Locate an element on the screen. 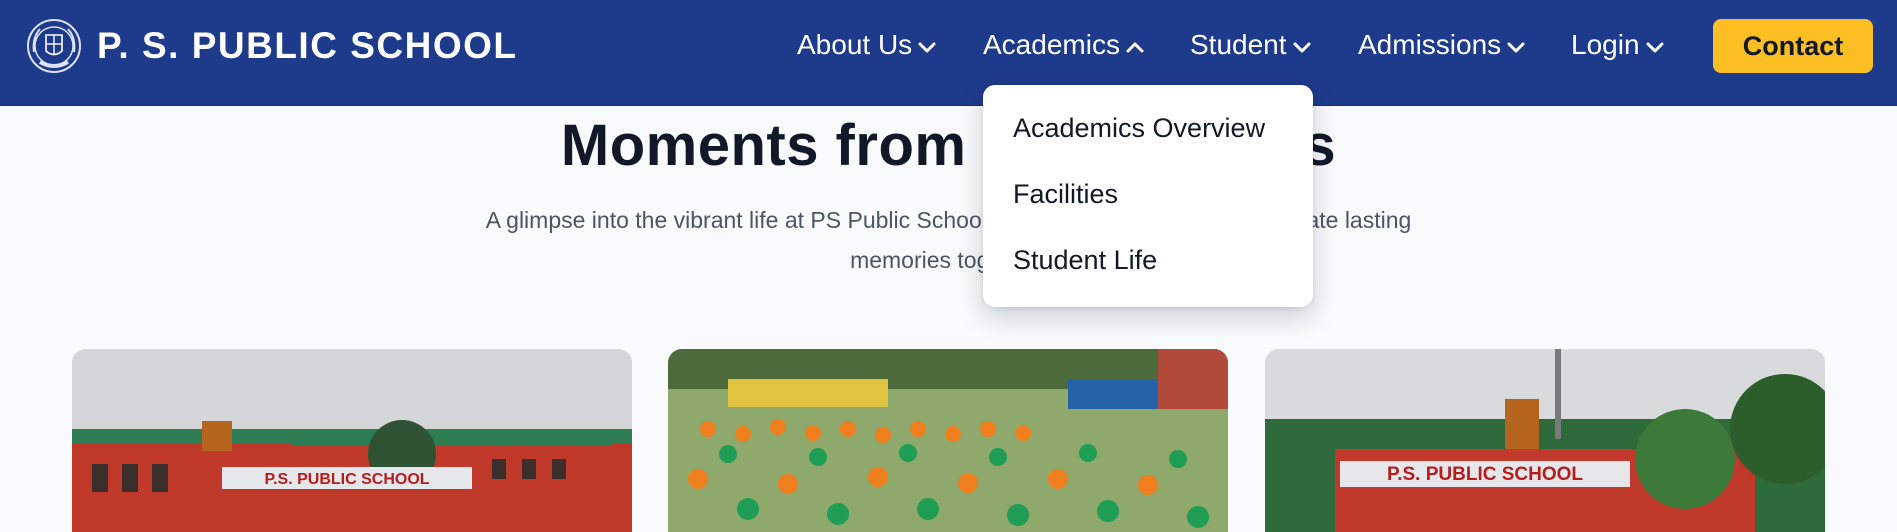  nav-login-label: Login is located at coordinates (1605, 44).